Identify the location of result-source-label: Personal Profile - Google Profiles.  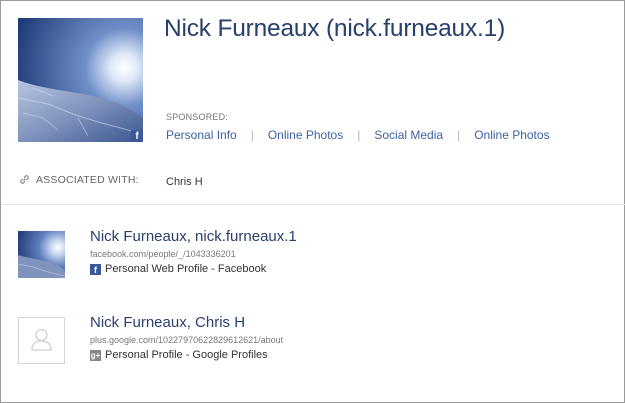
(186, 355).